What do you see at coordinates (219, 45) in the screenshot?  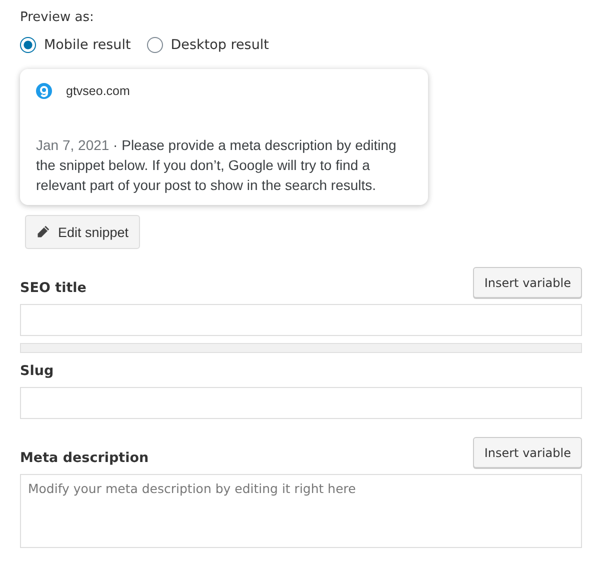 I see `radio-label: Desktop result` at bounding box center [219, 45].